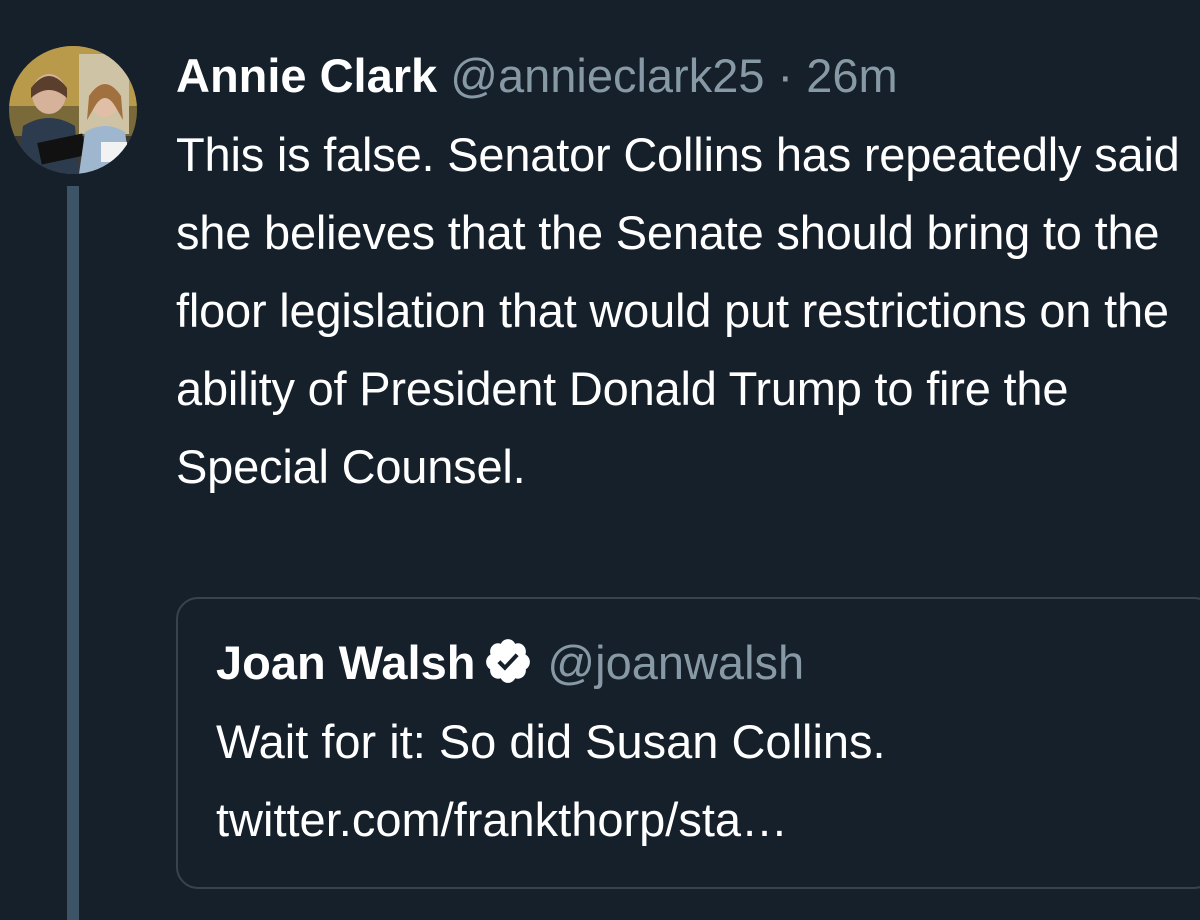 This screenshot has height=920, width=1200. Describe the element at coordinates (73, 553) in the screenshot. I see `thread-line` at that location.